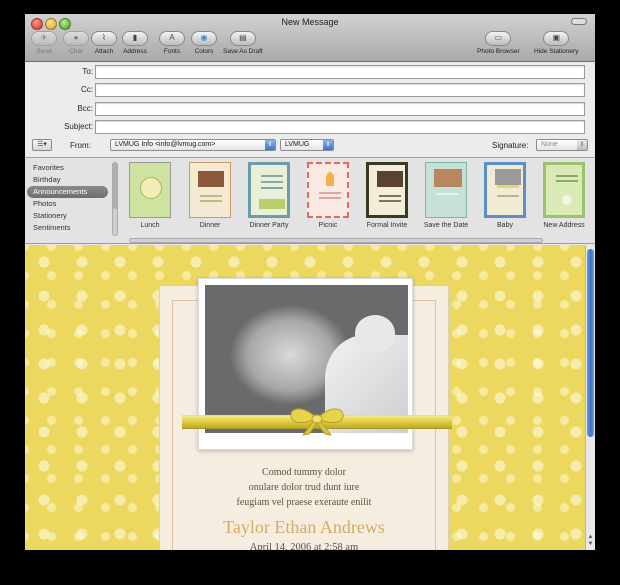 The height and width of the screenshot is (585, 620). I want to click on colors-button: ◉ Colors, so click(204, 43).